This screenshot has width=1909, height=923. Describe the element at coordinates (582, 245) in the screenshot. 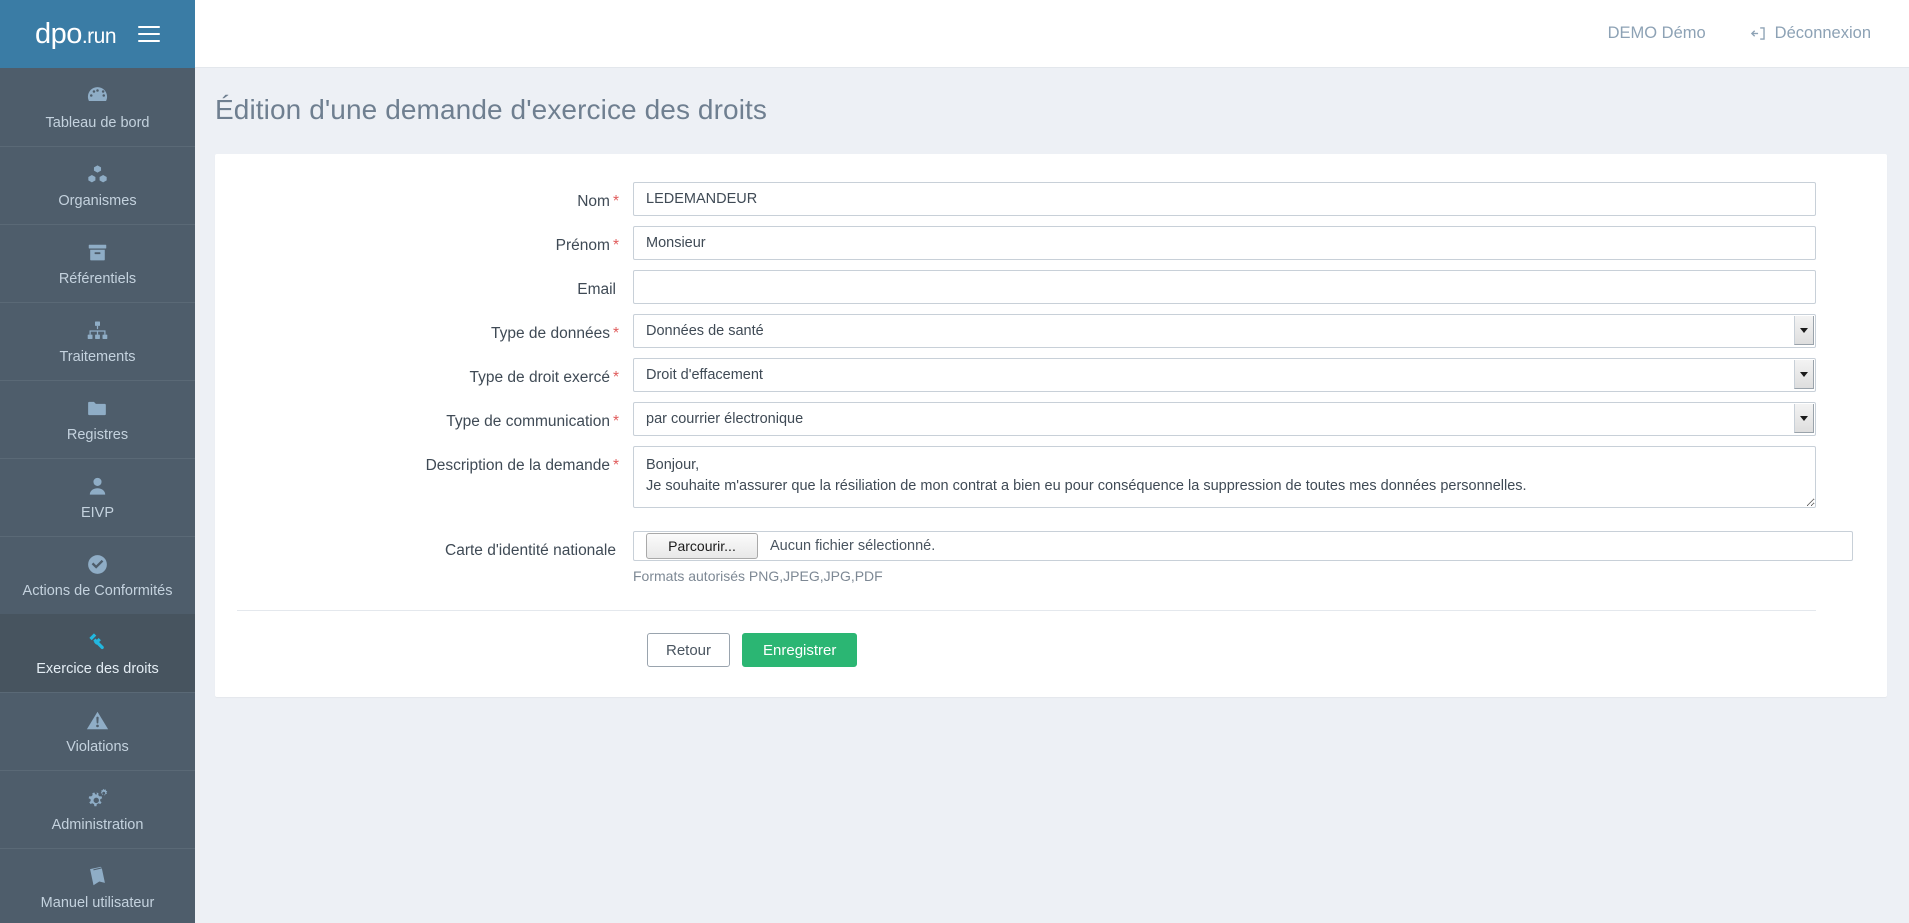

I see `label-text: Prénom` at that location.